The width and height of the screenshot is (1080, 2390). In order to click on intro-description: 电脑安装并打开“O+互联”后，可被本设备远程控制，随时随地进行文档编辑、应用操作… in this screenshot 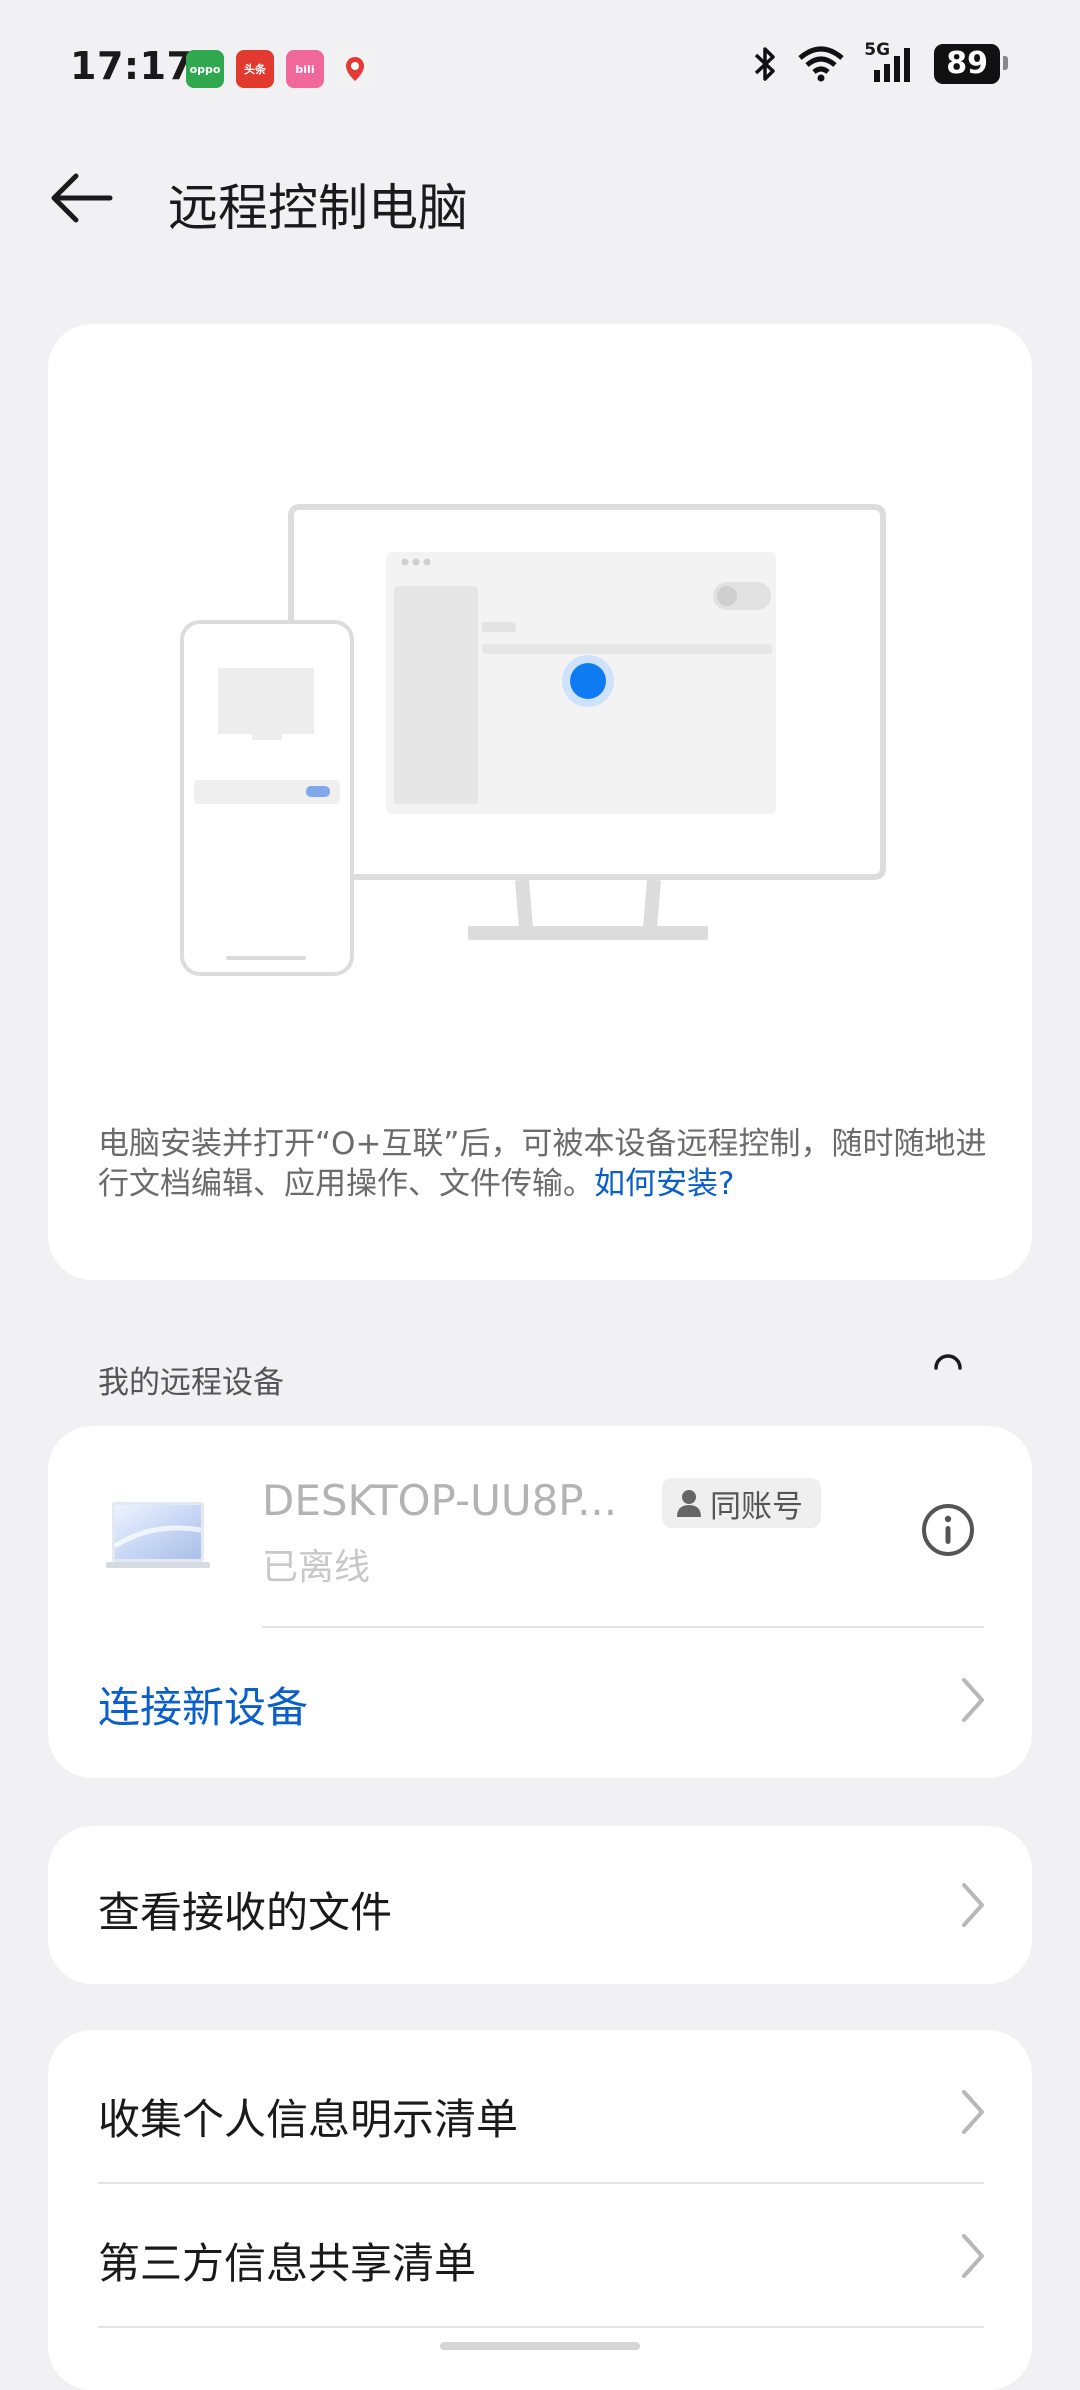, I will do `click(548, 1164)`.